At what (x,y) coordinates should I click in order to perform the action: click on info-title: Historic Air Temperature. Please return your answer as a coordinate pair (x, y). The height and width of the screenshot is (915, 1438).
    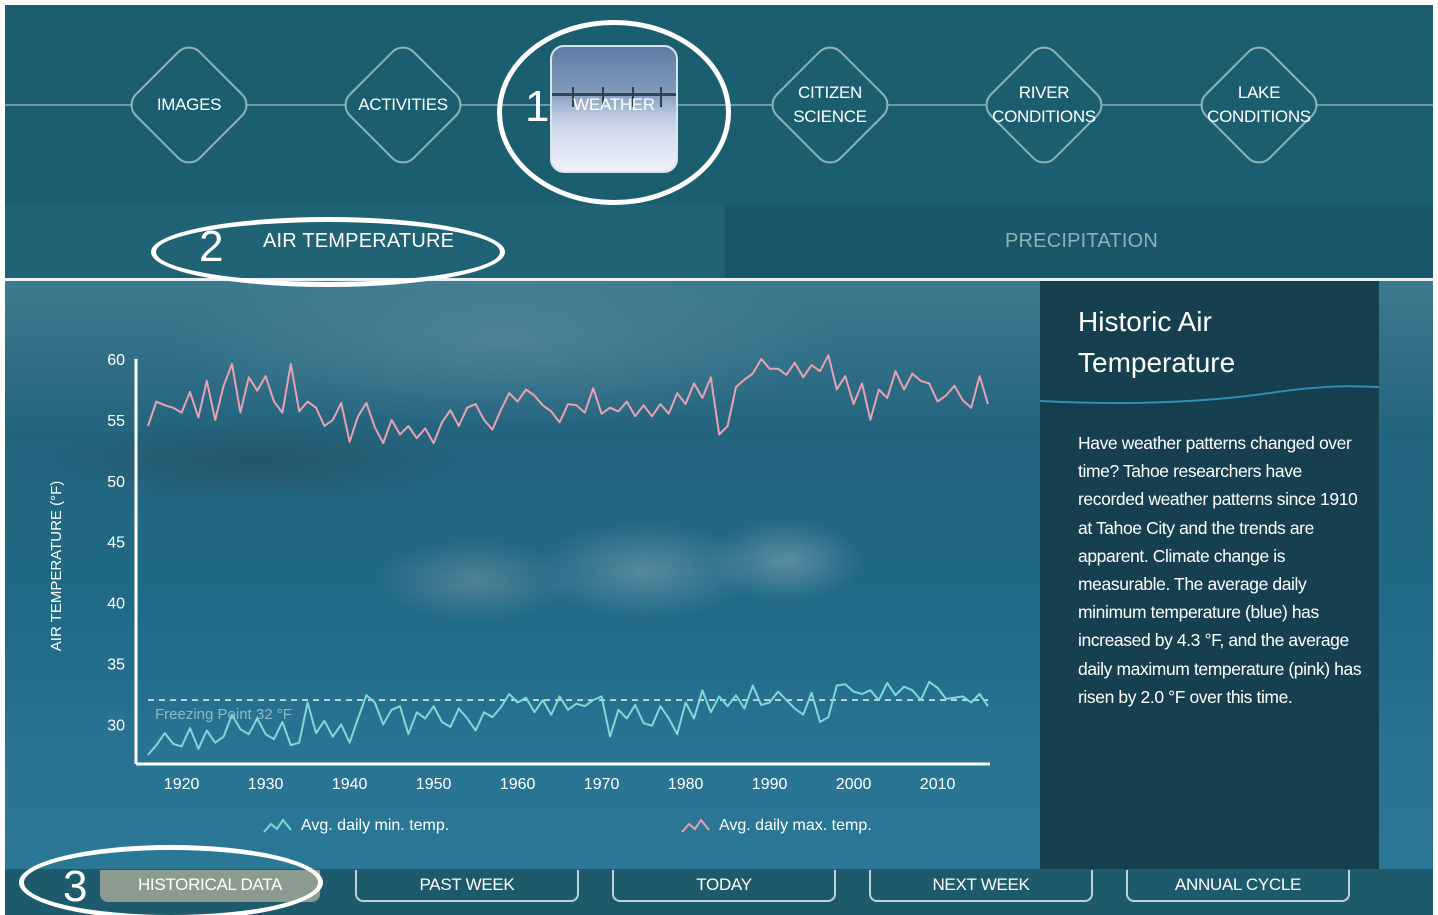
    Looking at the image, I should click on (1157, 342).